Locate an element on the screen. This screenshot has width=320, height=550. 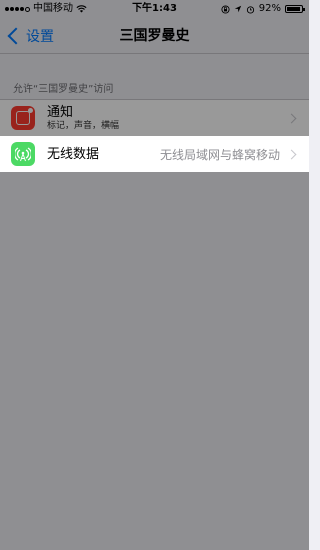
wireless-data-row-highlight: 无线数据 无线局域网与蜂窝移动 is located at coordinates (154, 154).